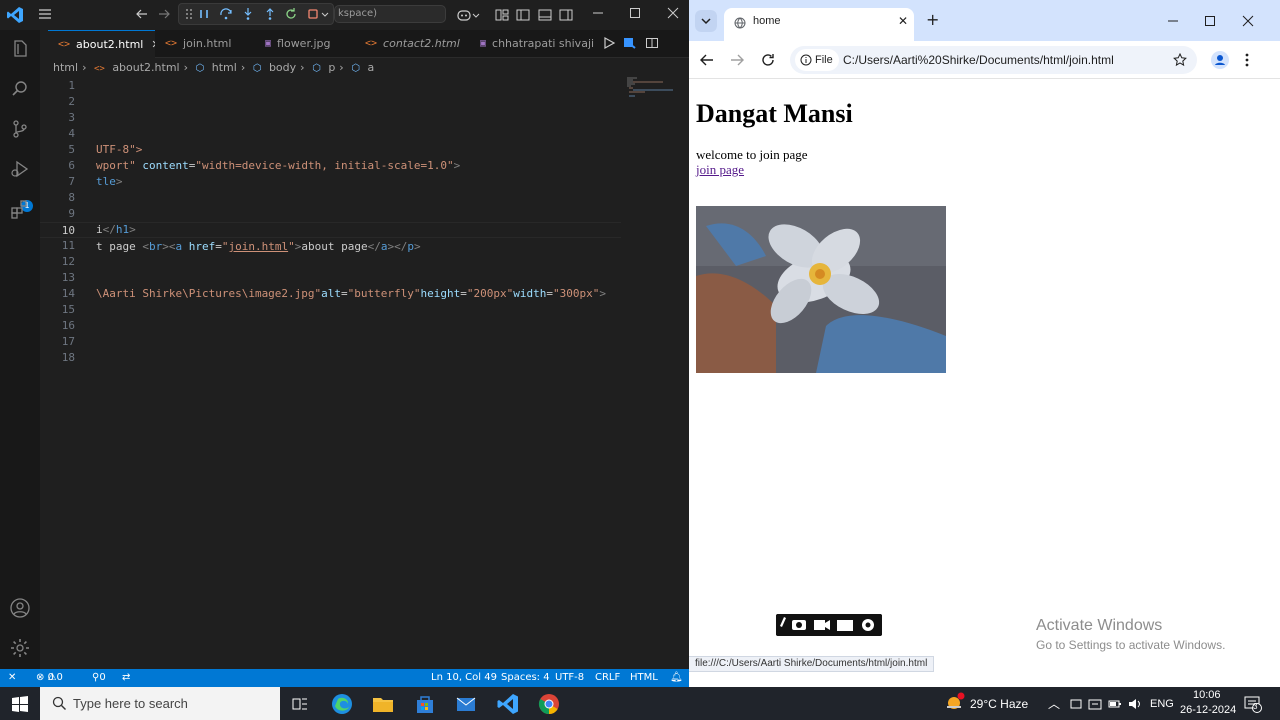  What do you see at coordinates (20, 648) in the screenshot?
I see `settings-gear-icon` at bounding box center [20, 648].